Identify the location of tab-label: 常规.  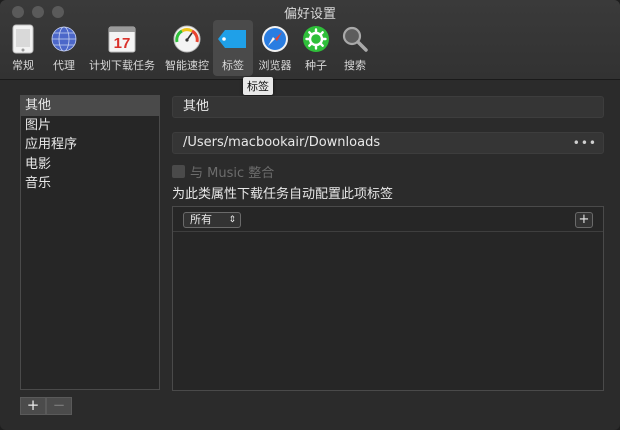
(23, 65).